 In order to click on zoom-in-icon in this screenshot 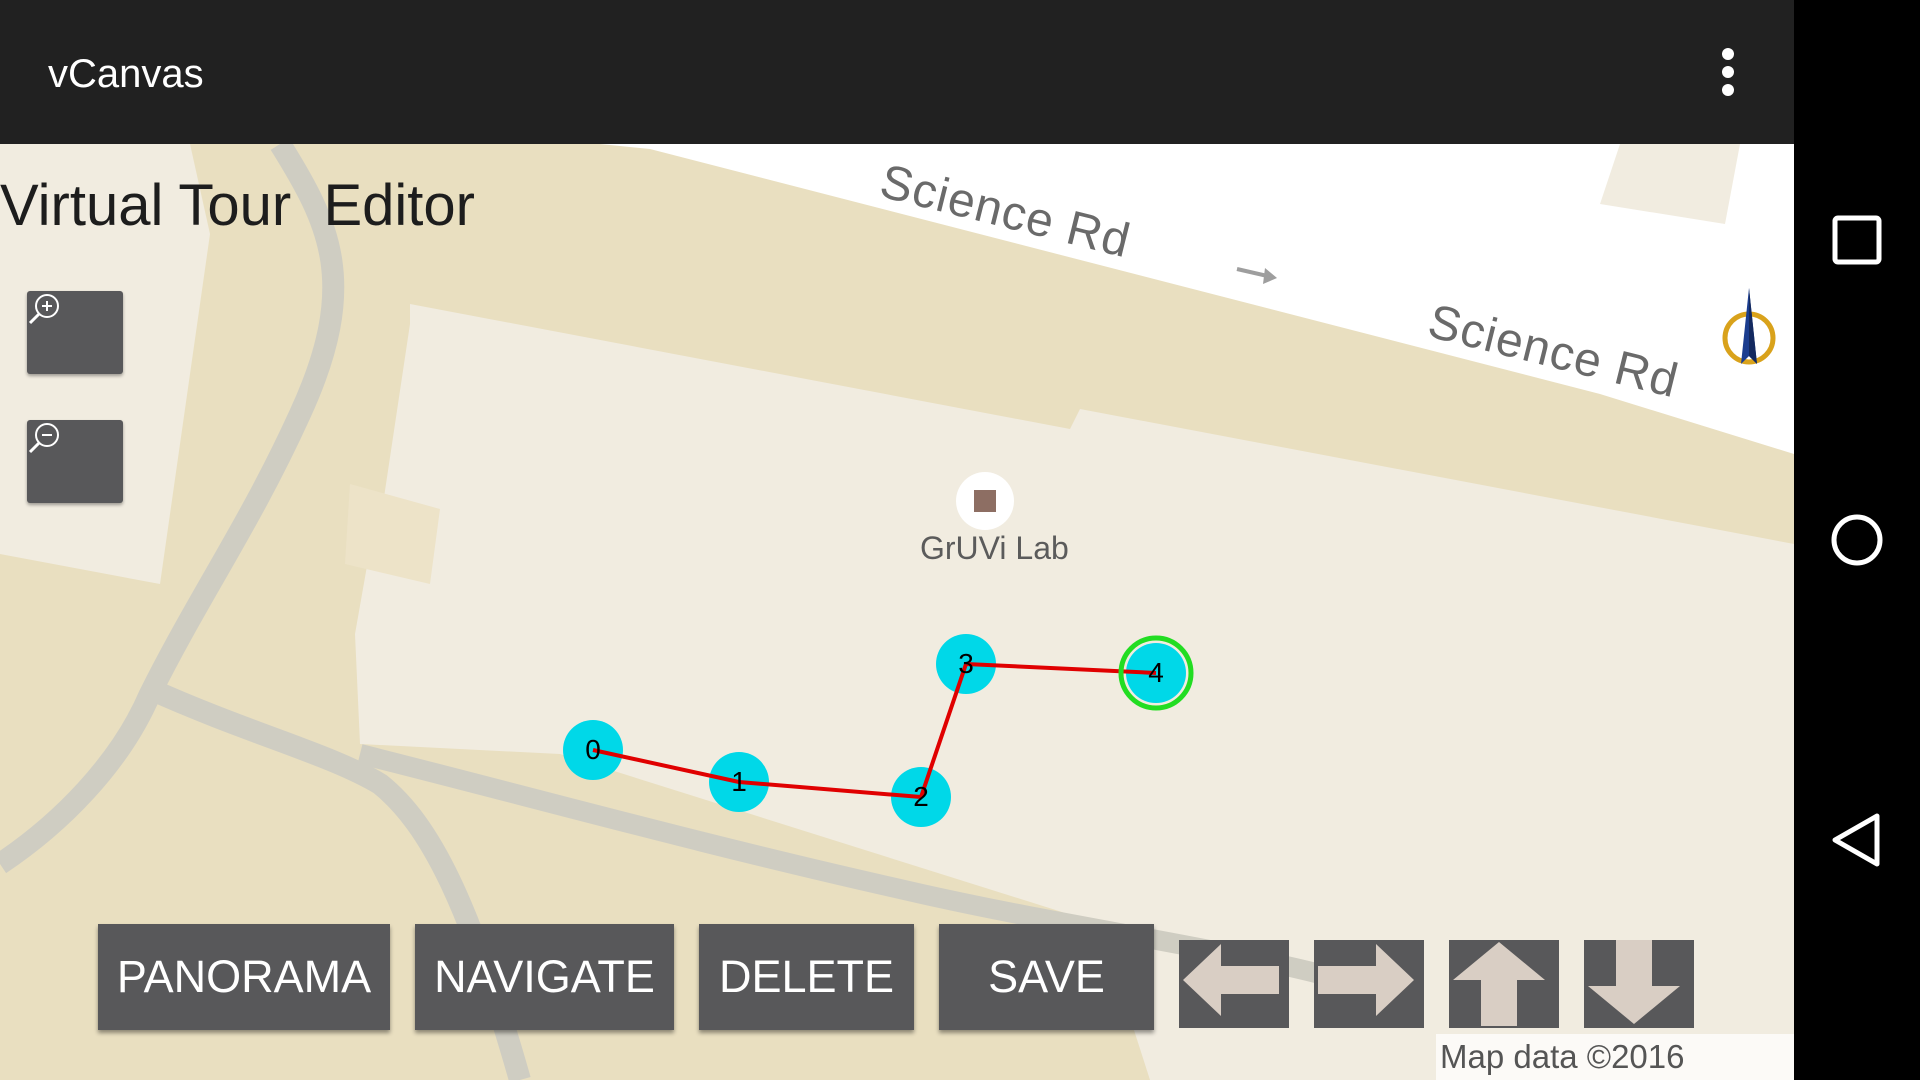, I will do `click(43, 309)`.